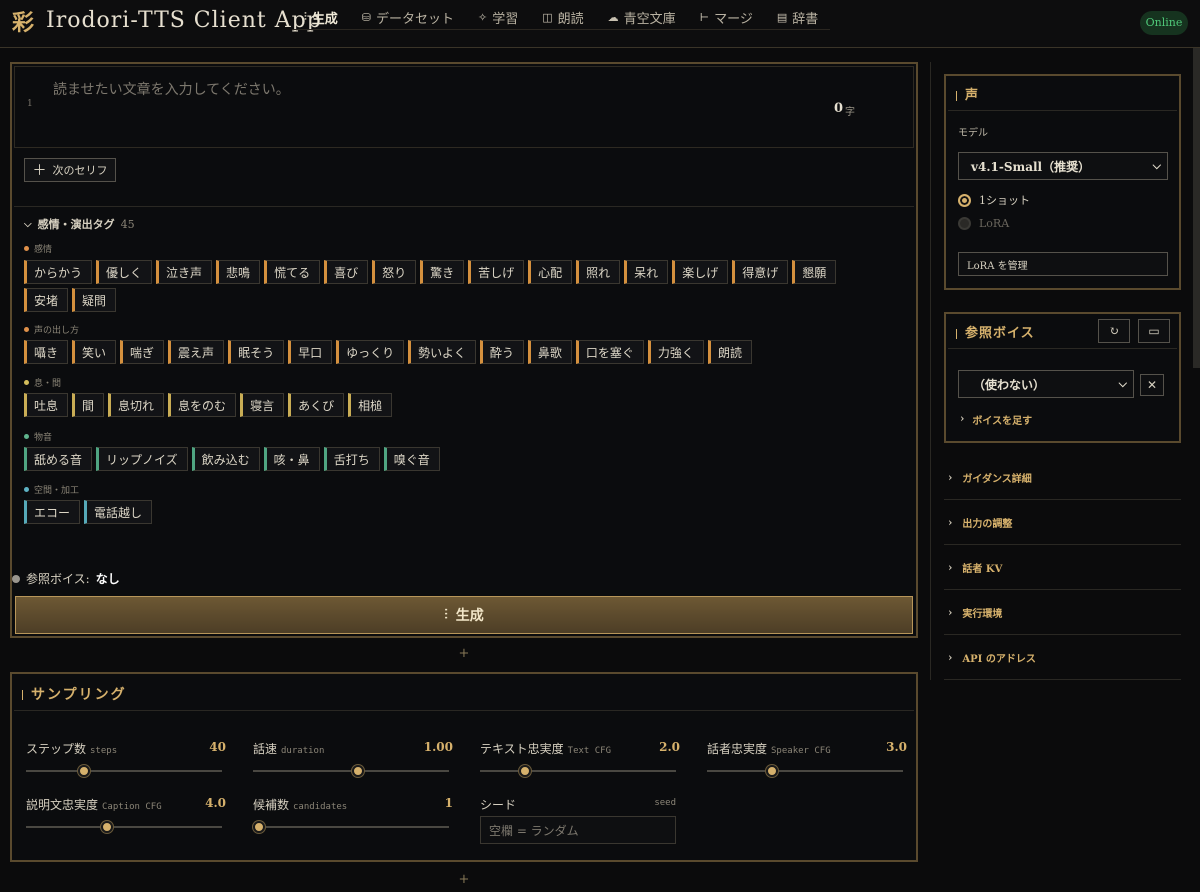 The width and height of the screenshot is (1200, 892). I want to click on tag-chip: 力強く, so click(675, 352).